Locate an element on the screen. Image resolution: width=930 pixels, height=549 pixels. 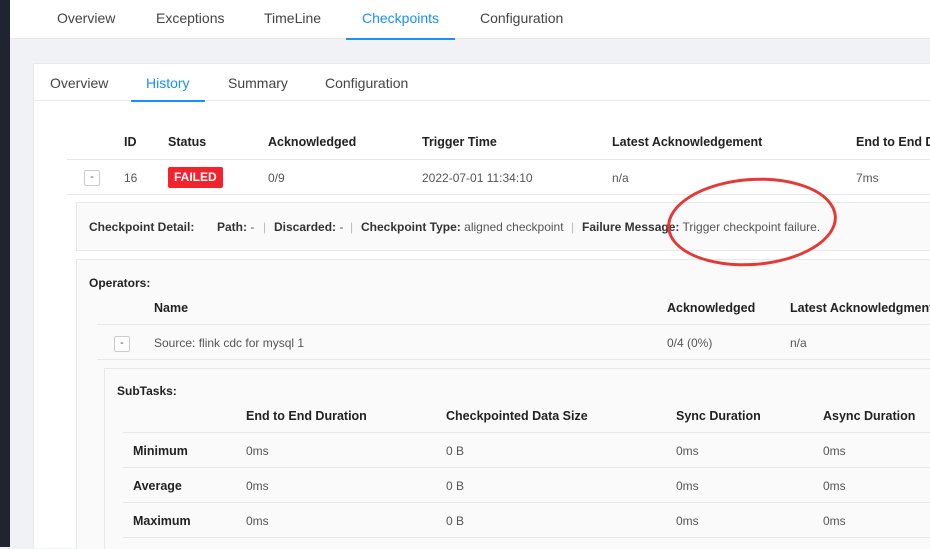
col-e2e-duration: End to End Duration is located at coordinates (306, 416).